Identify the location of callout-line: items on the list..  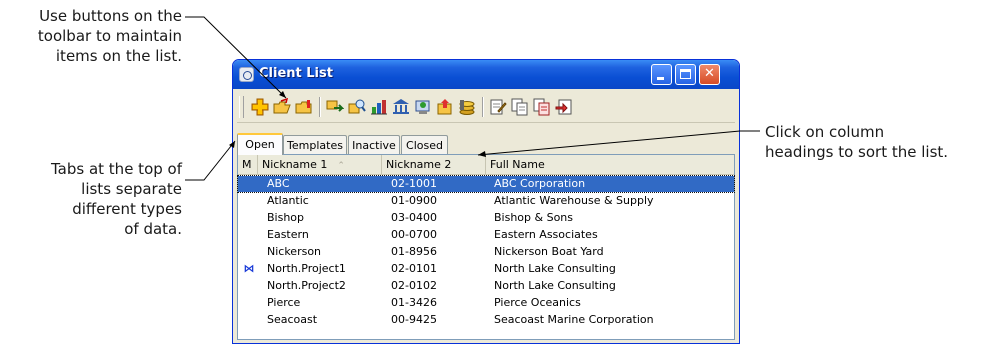
(118, 56).